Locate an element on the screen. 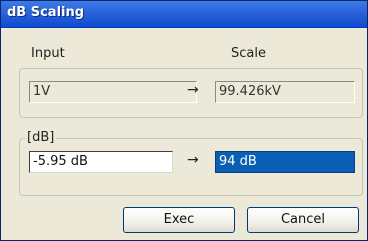 Image resolution: width=368 pixels, height=241 pixels. top-arrow-icon: → is located at coordinates (193, 90).